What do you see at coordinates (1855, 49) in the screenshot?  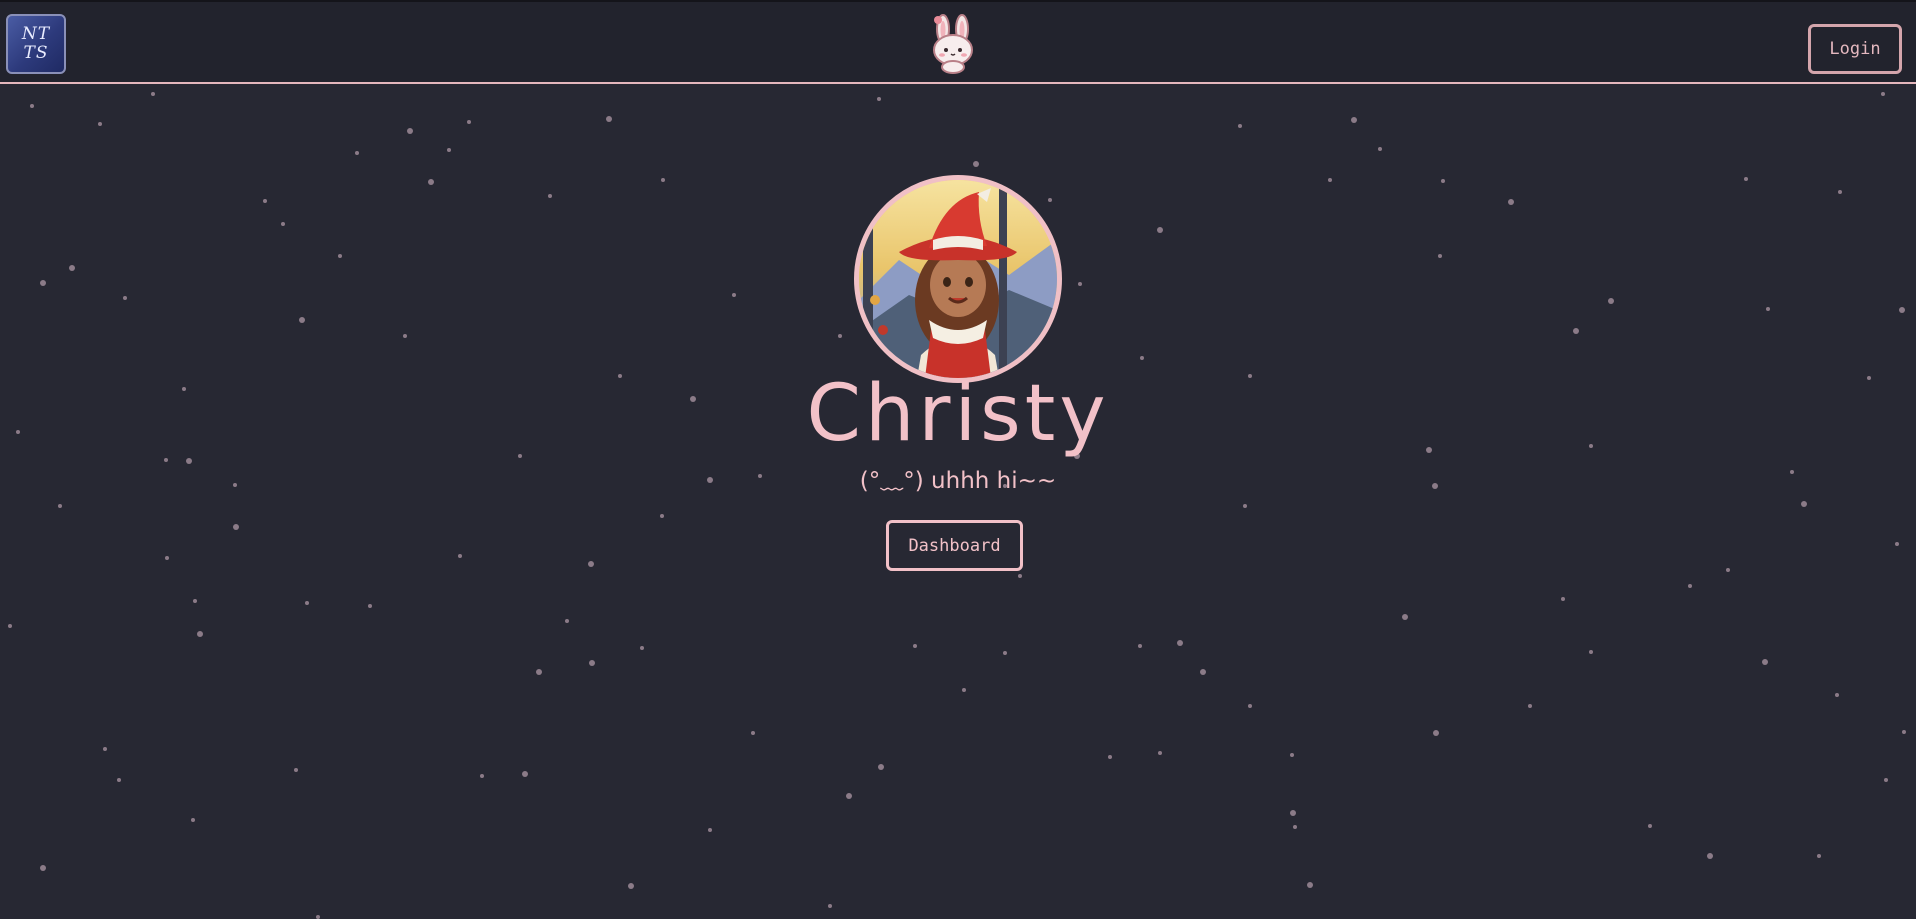 I see `login-button: Login` at bounding box center [1855, 49].